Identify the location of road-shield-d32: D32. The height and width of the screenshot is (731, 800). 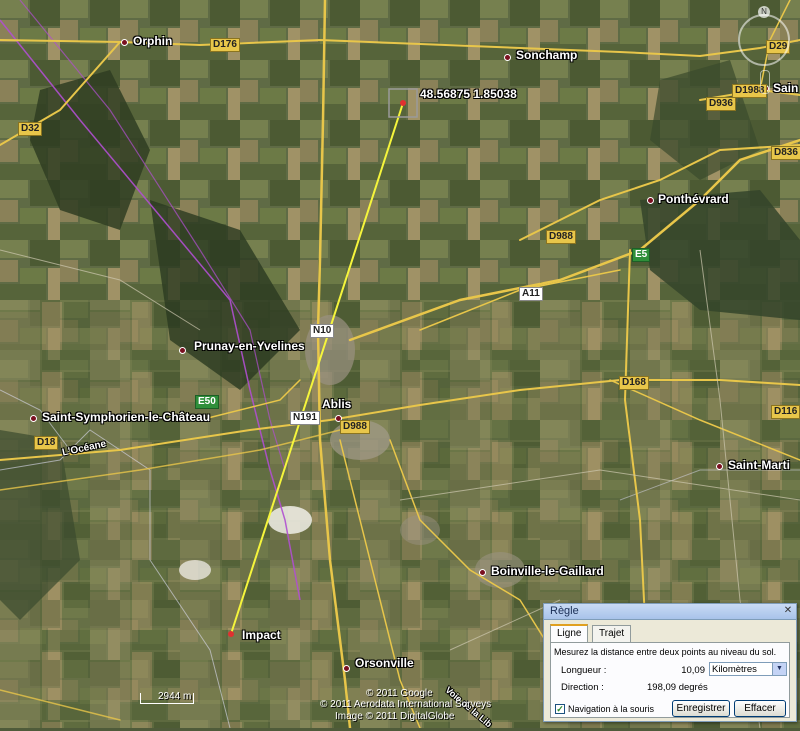
(30, 129).